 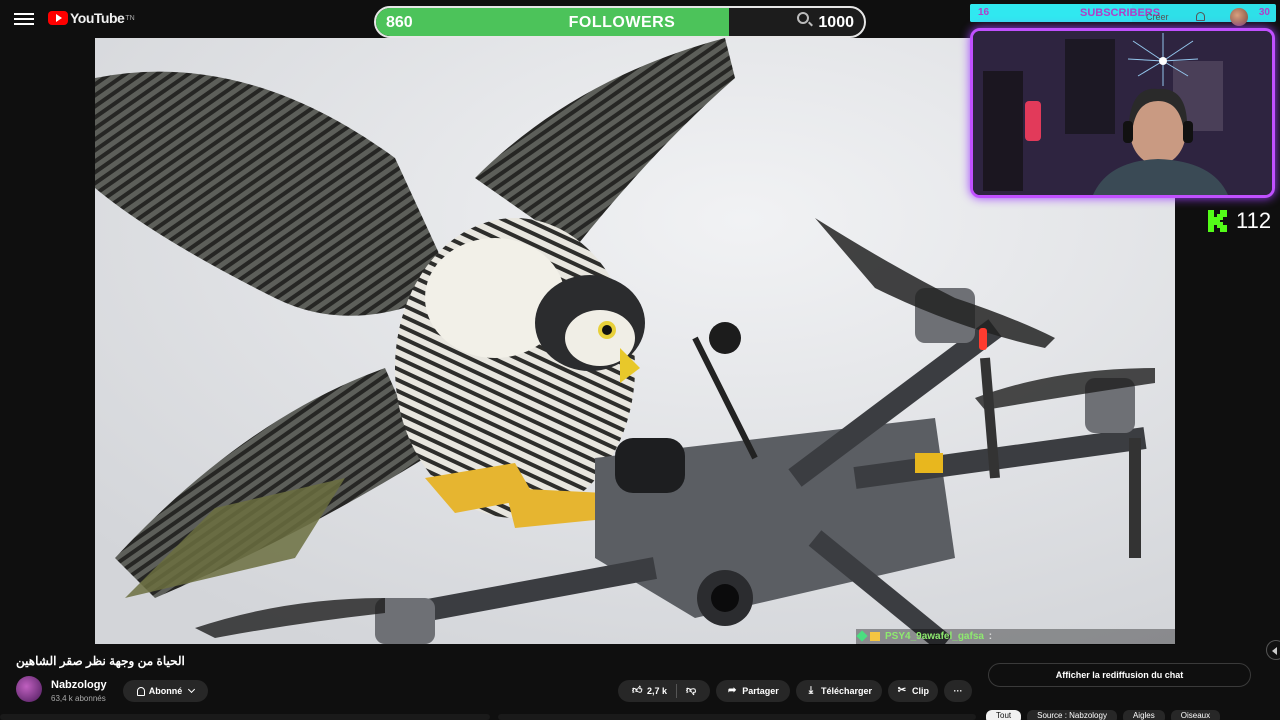 I want to click on logo-text: YouTube, so click(x=97, y=18).